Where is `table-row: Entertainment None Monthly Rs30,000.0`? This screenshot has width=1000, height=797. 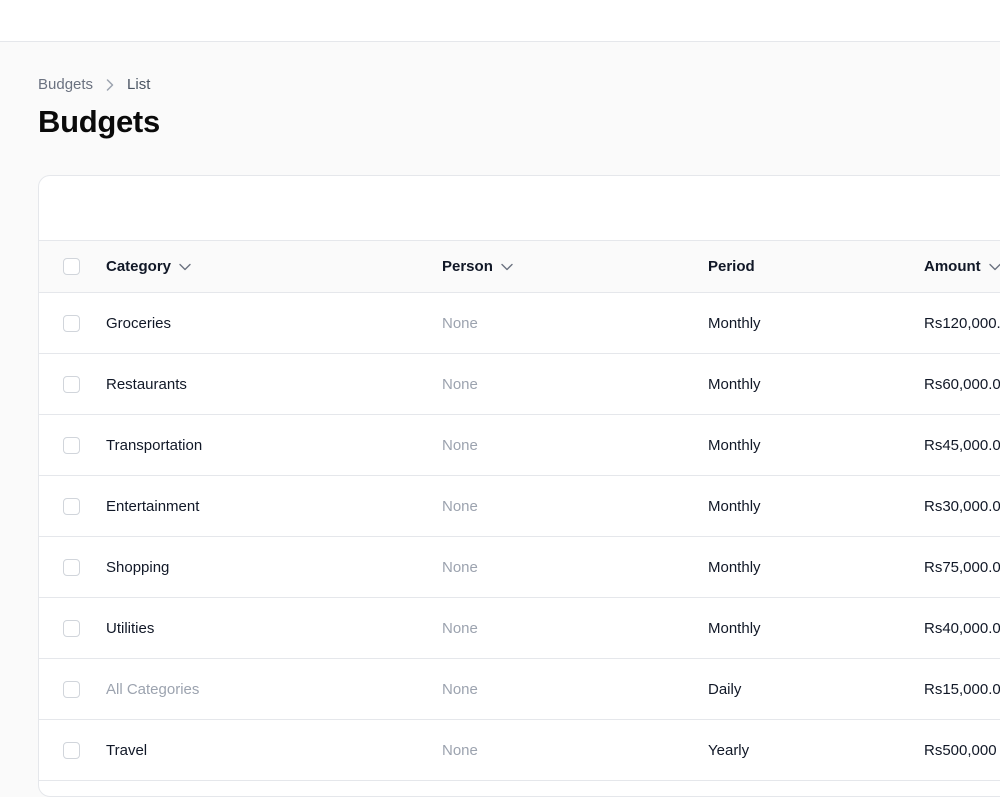
table-row: Entertainment None Monthly Rs30,000.0 is located at coordinates (519, 506).